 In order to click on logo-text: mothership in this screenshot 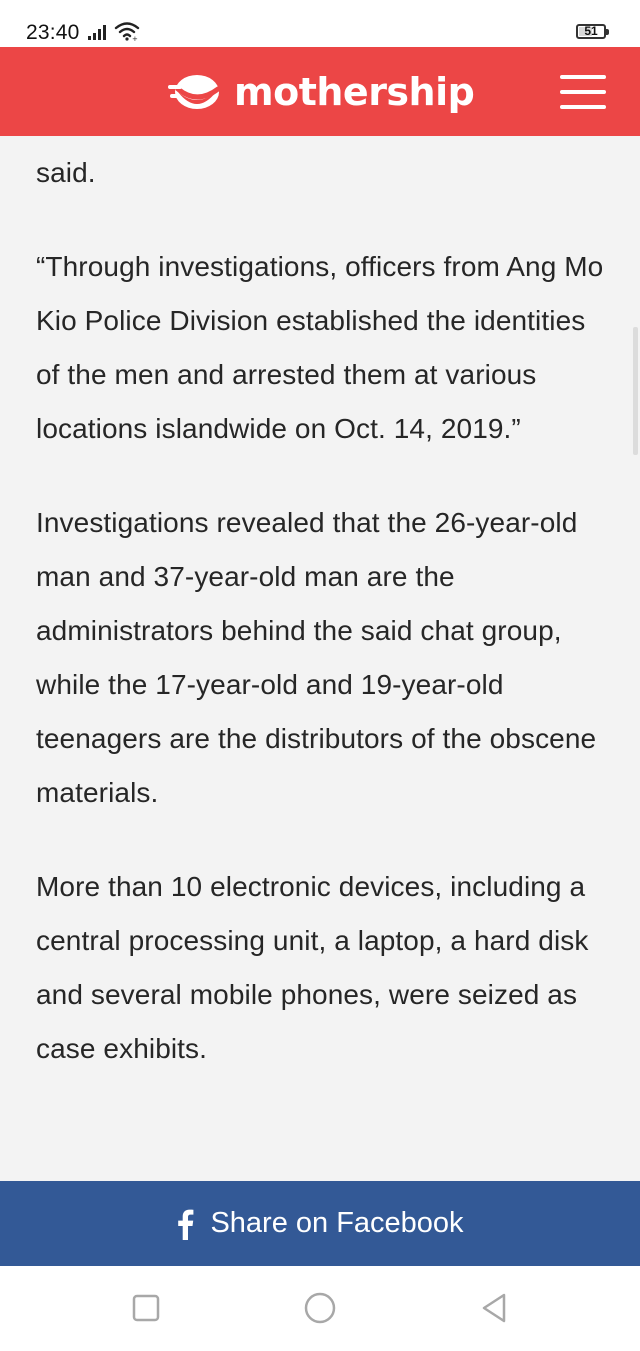, I will do `click(354, 92)`.